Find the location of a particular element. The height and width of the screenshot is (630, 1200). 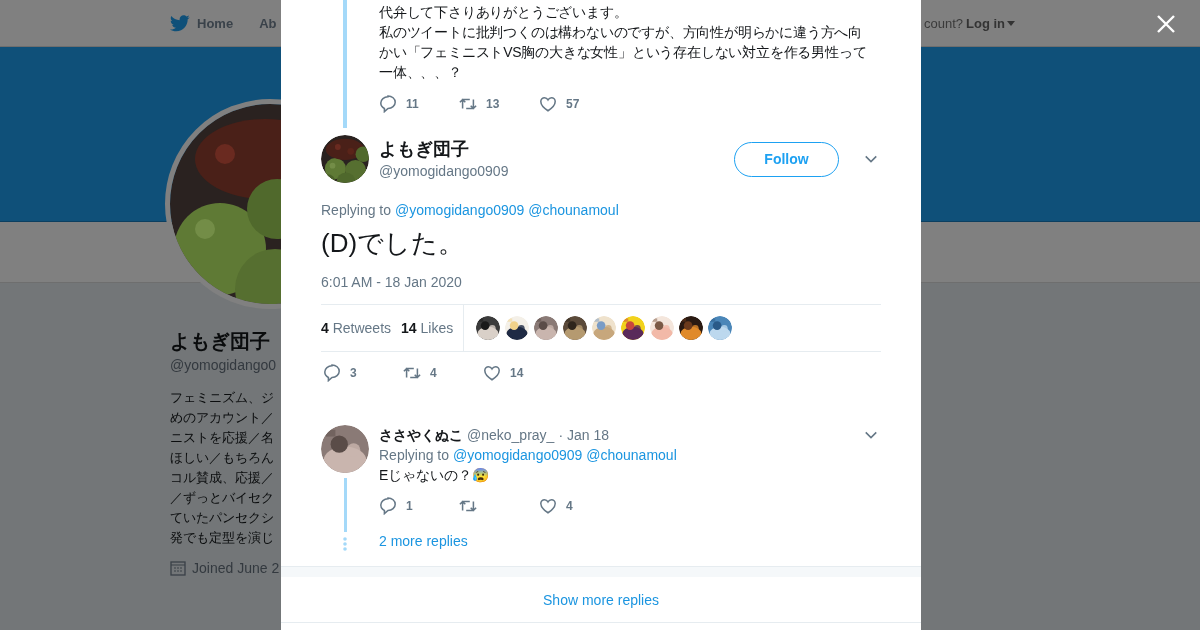

follow-button: Follow is located at coordinates (786, 159).